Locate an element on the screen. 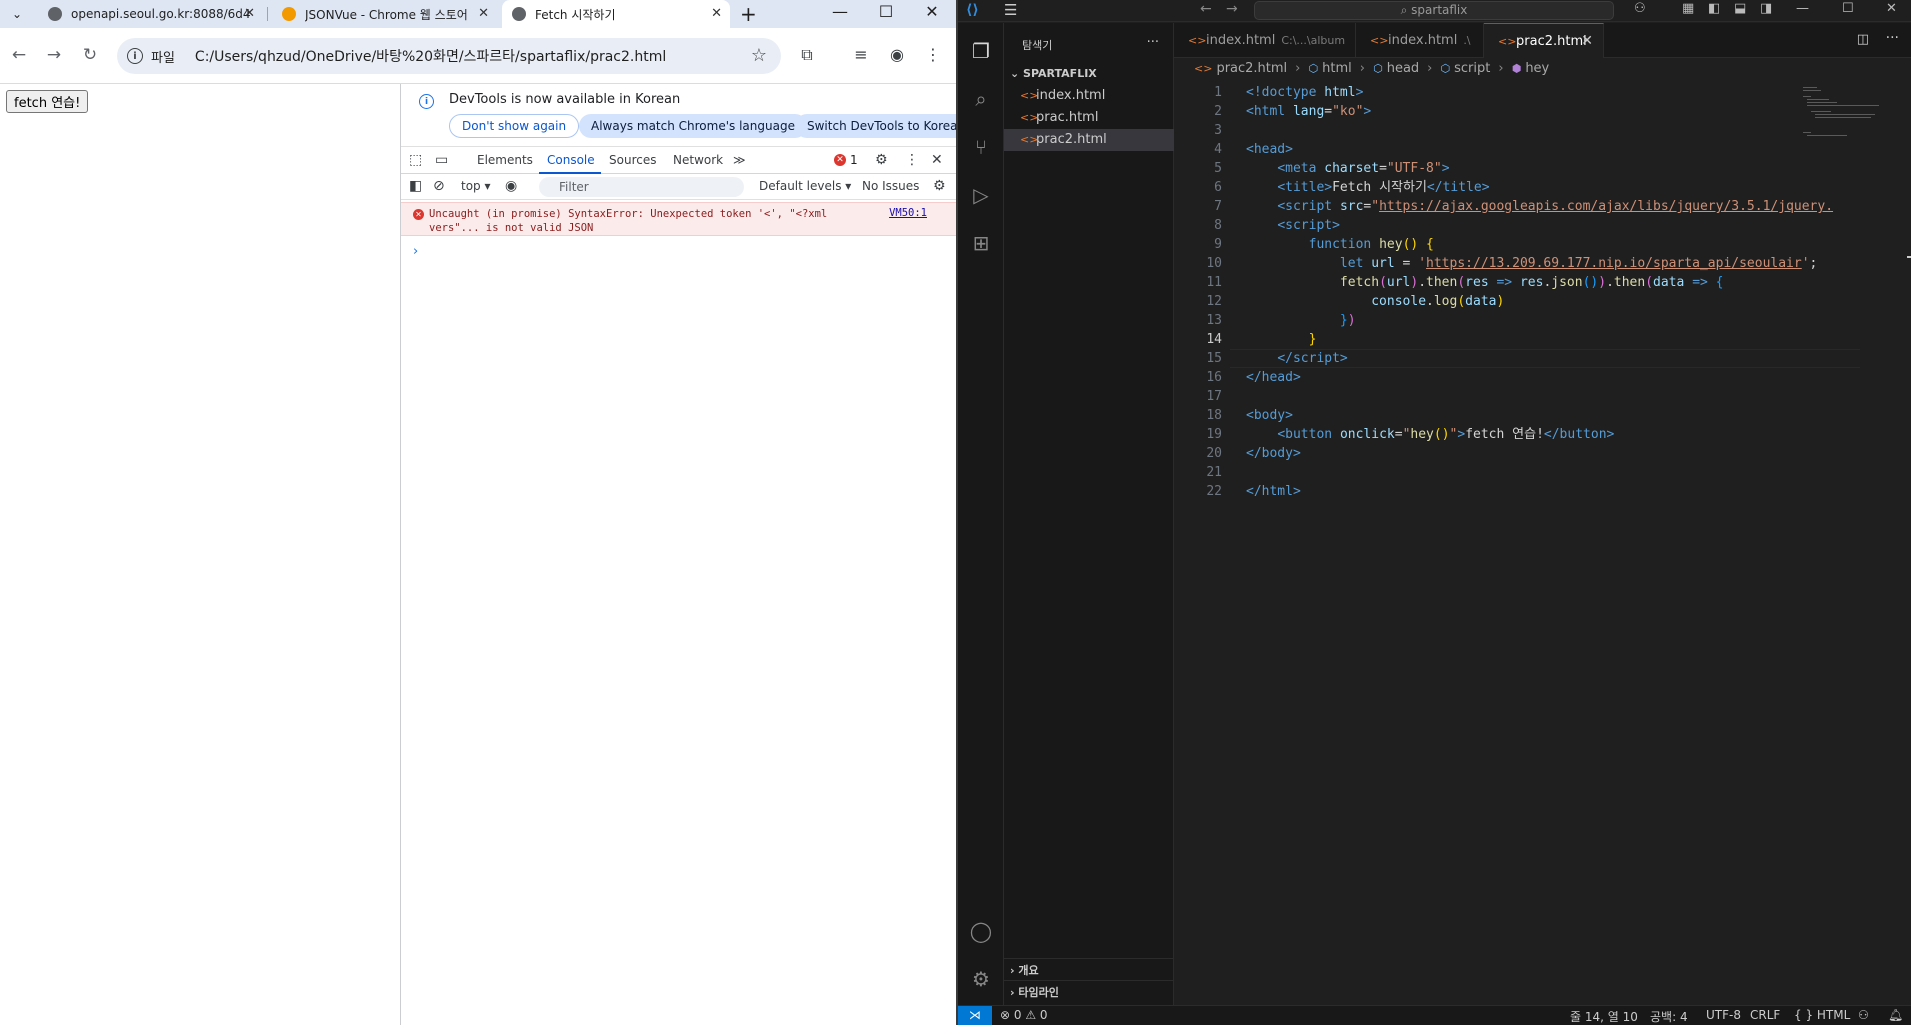 Image resolution: width=1911 pixels, height=1025 pixels. device-toolbar-icon: ▭ is located at coordinates (441, 160).